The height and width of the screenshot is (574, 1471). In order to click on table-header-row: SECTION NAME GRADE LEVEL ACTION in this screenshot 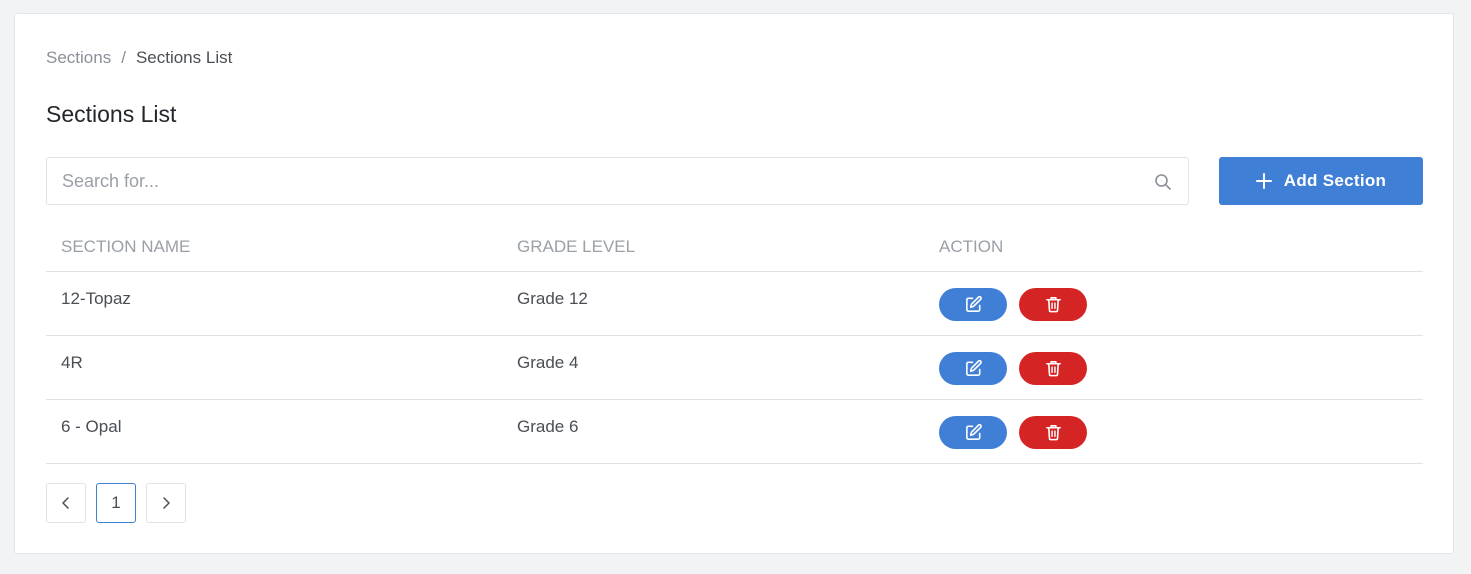, I will do `click(734, 248)`.